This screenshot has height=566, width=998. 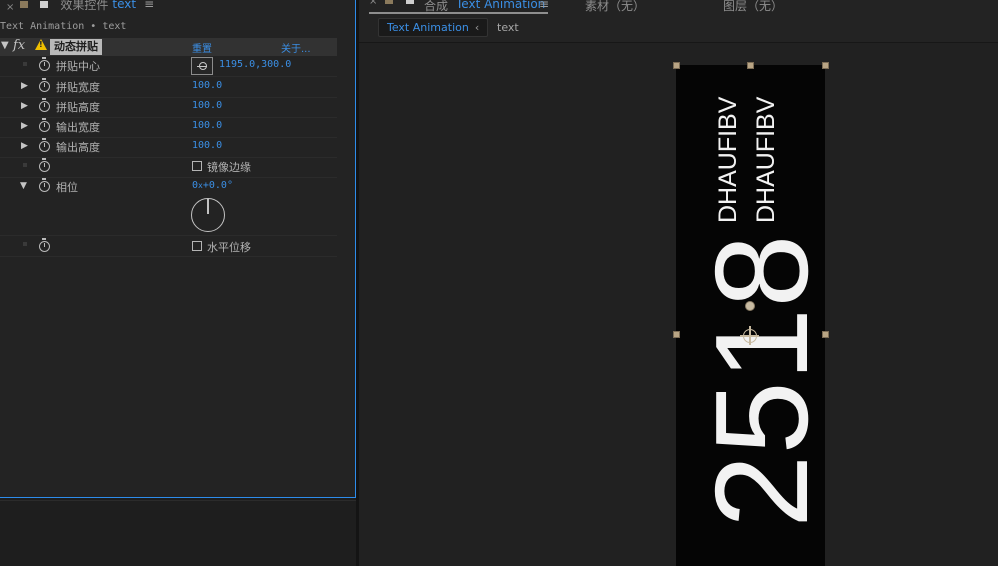 I want to click on breadcrumb-active: Text Animation ‹, so click(x=433, y=27).